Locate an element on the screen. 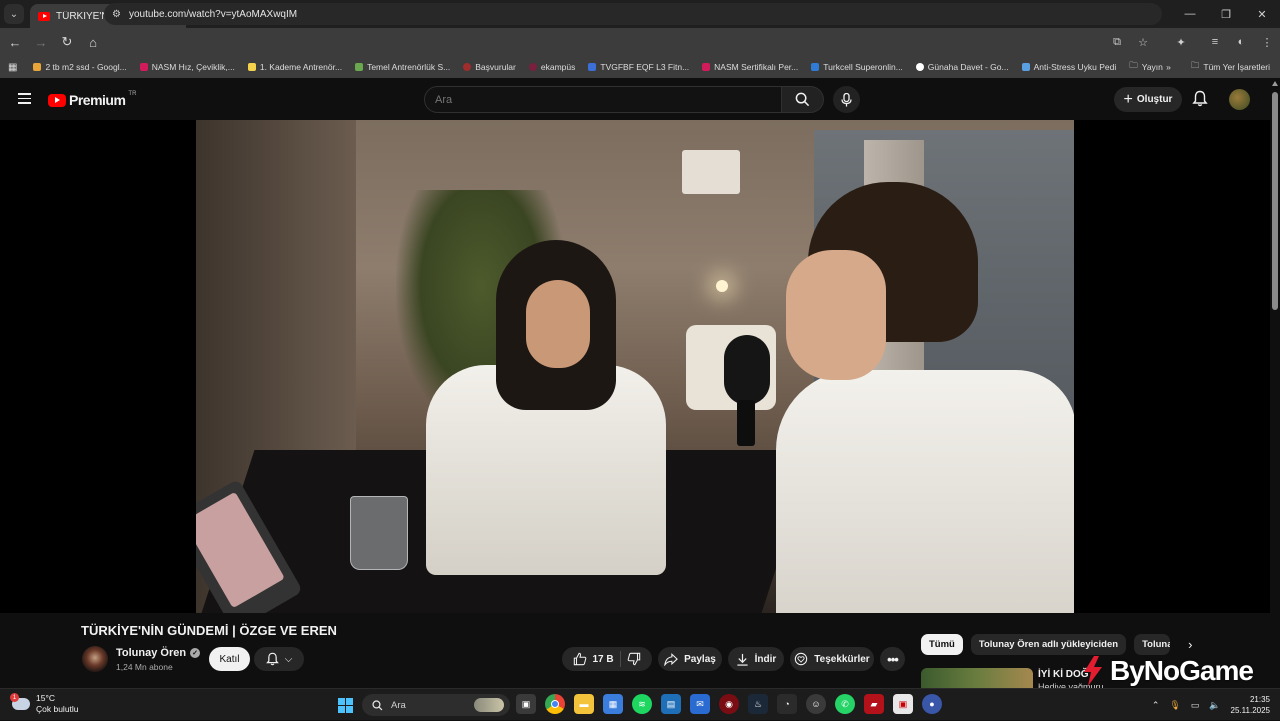 The image size is (1280, 721). tray-overflow-icon: ⌃ is located at coordinates (1156, 705).